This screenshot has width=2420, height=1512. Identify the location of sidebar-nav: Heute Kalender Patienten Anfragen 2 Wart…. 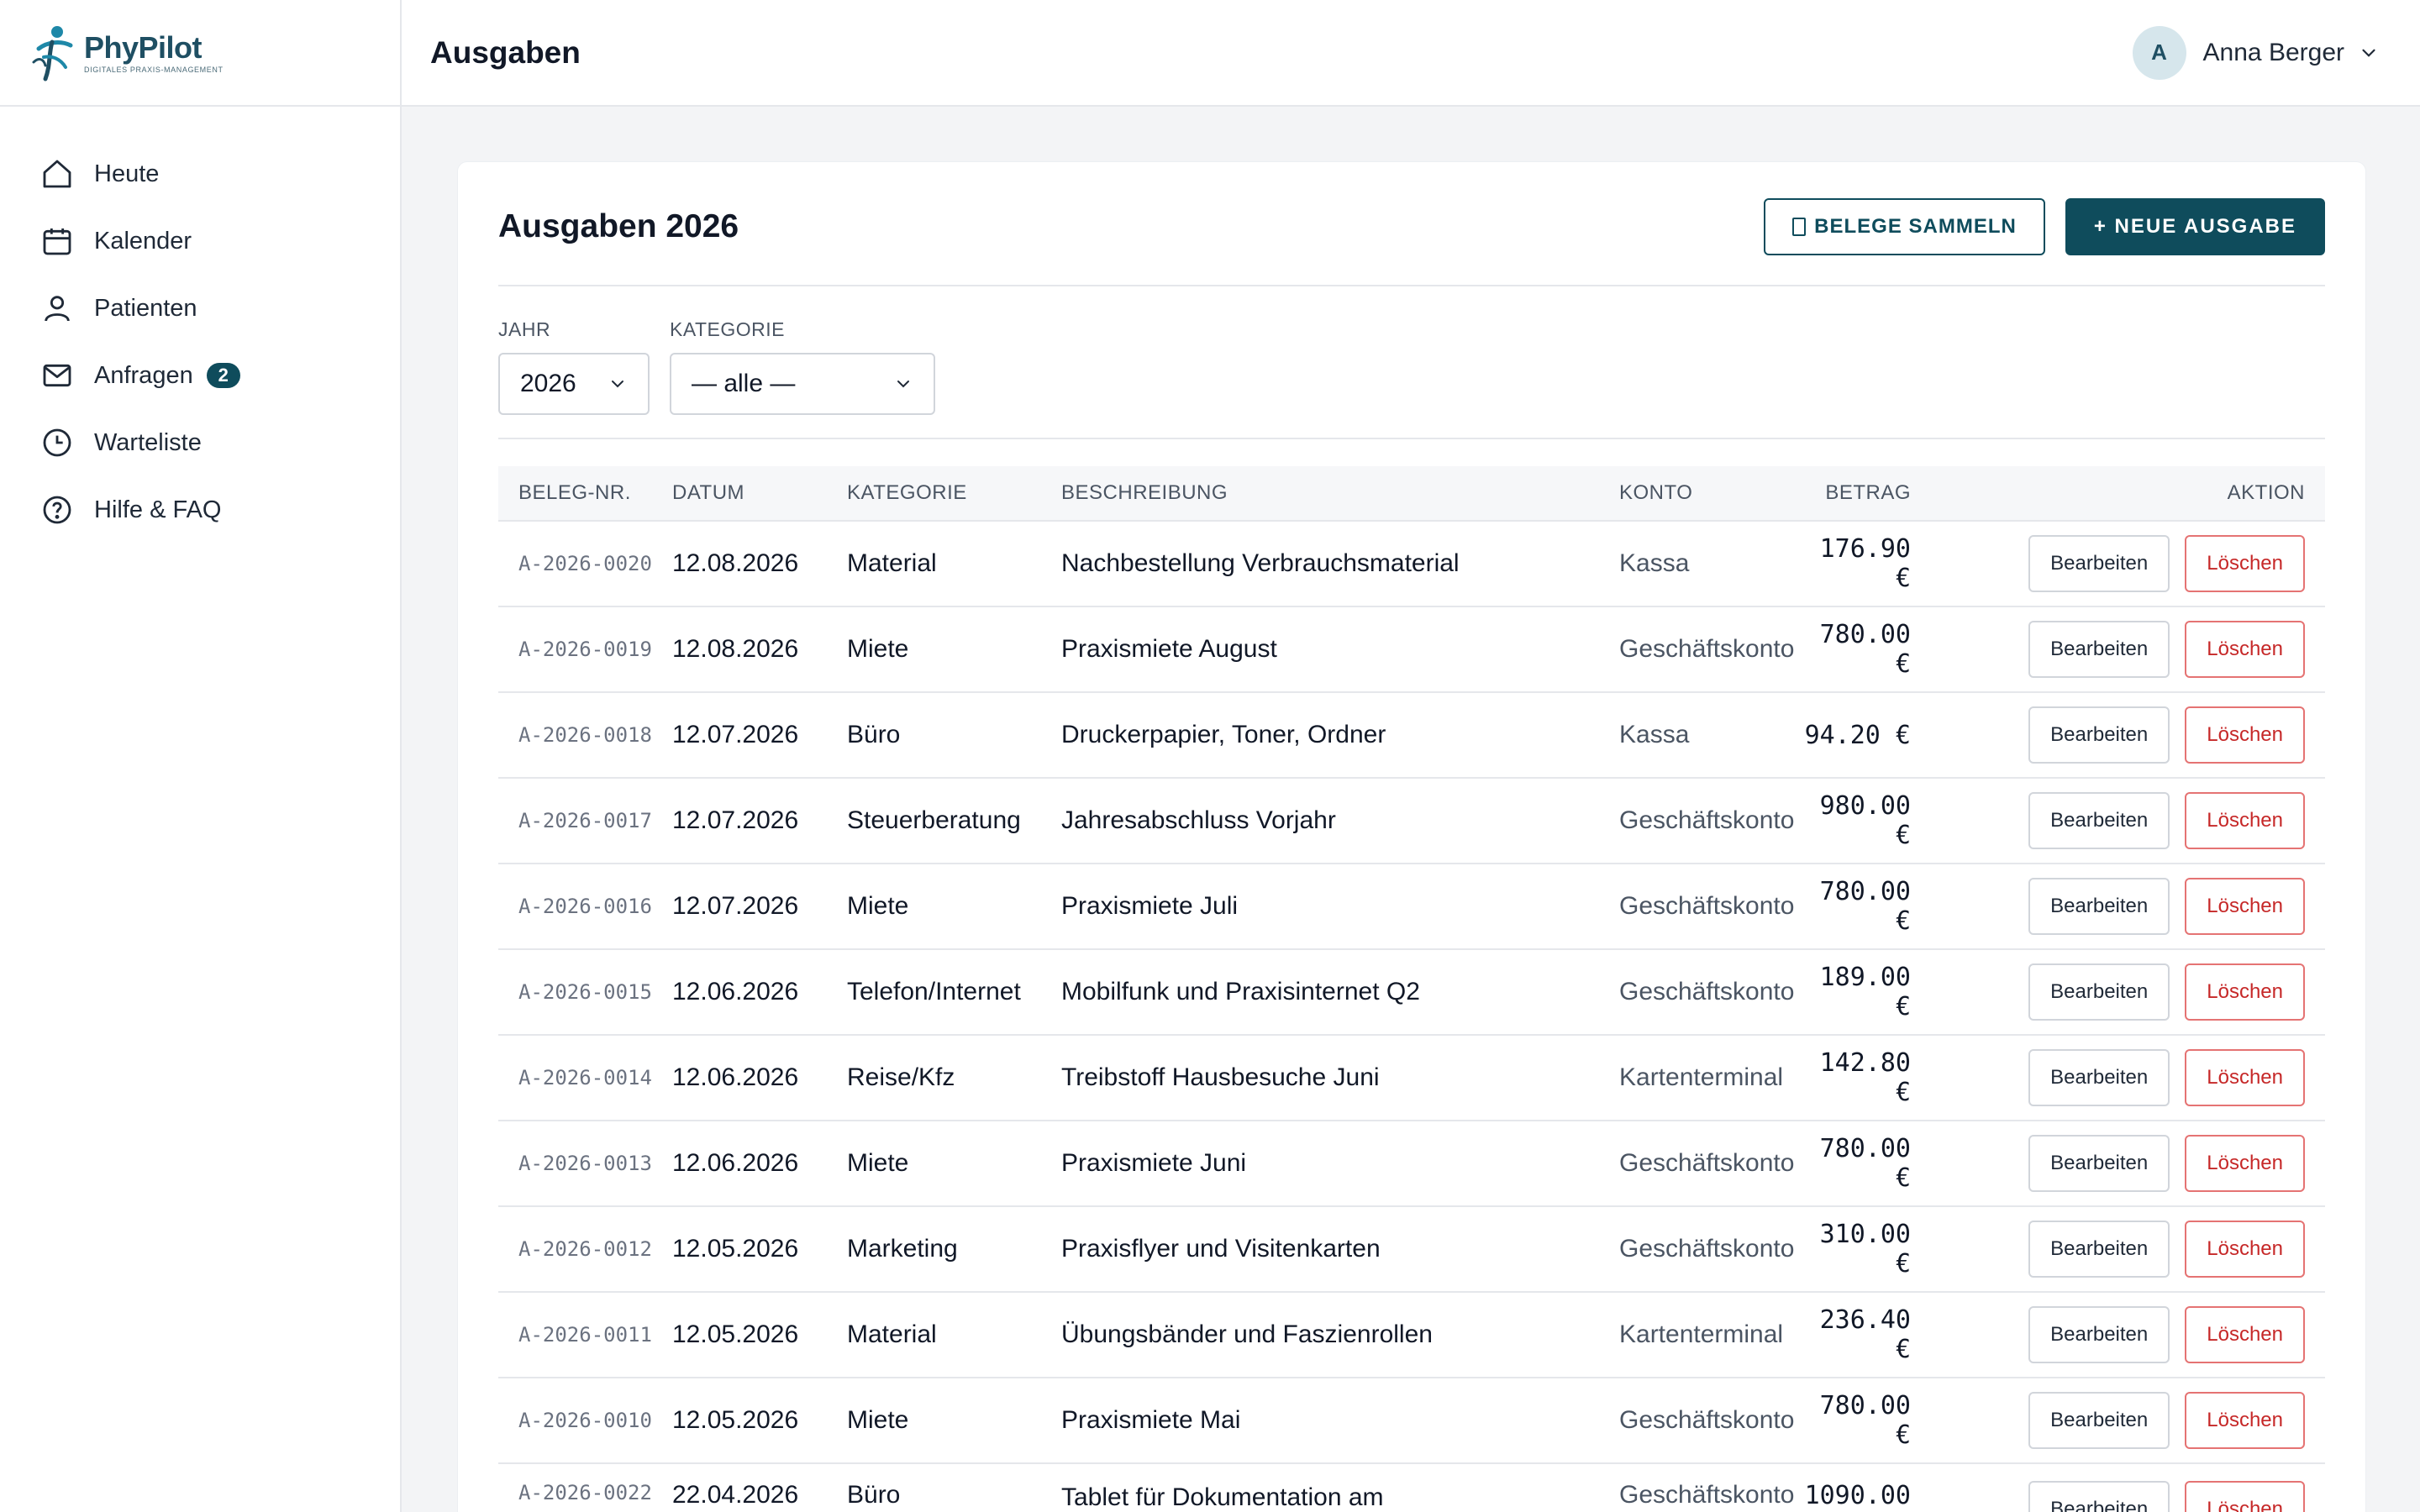
(200, 325).